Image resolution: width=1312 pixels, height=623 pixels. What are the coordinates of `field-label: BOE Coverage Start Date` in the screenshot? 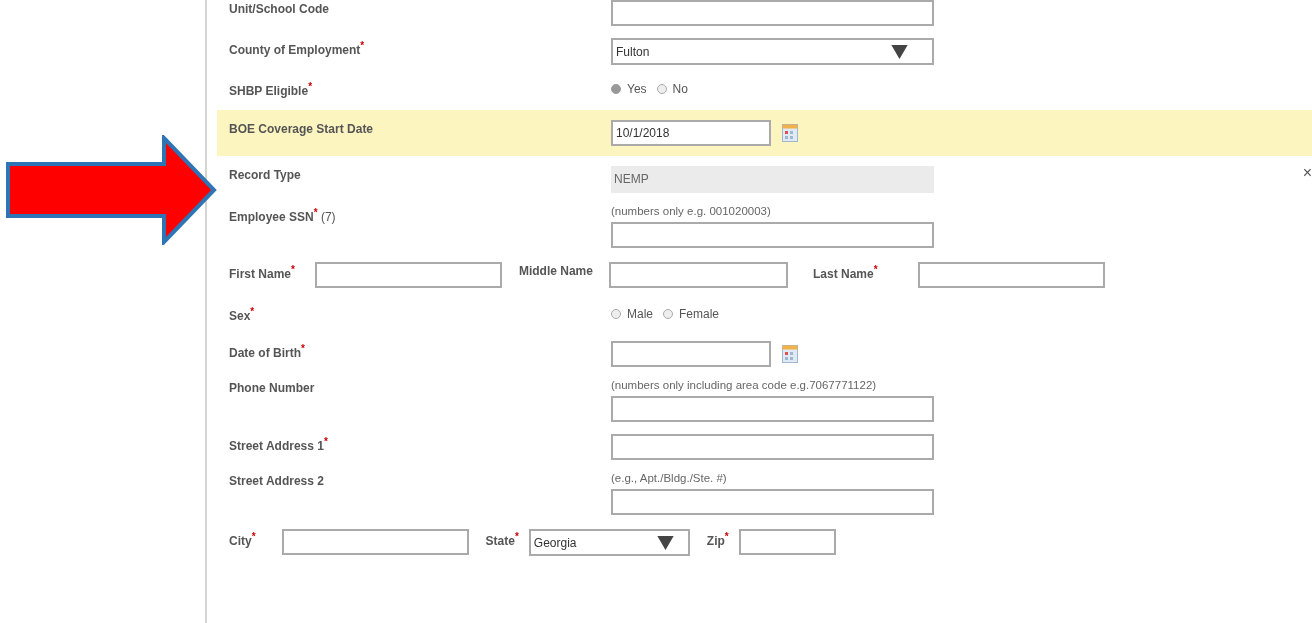 It's located at (302, 128).